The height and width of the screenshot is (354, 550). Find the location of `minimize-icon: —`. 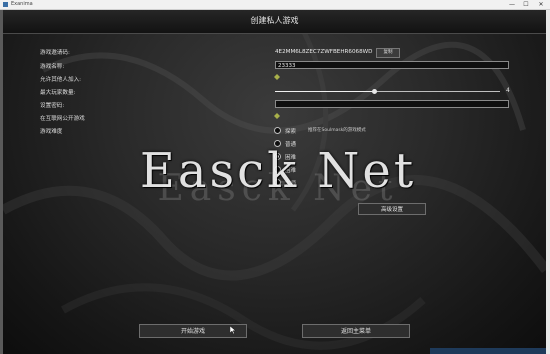

minimize-icon: — is located at coordinates (512, 4).